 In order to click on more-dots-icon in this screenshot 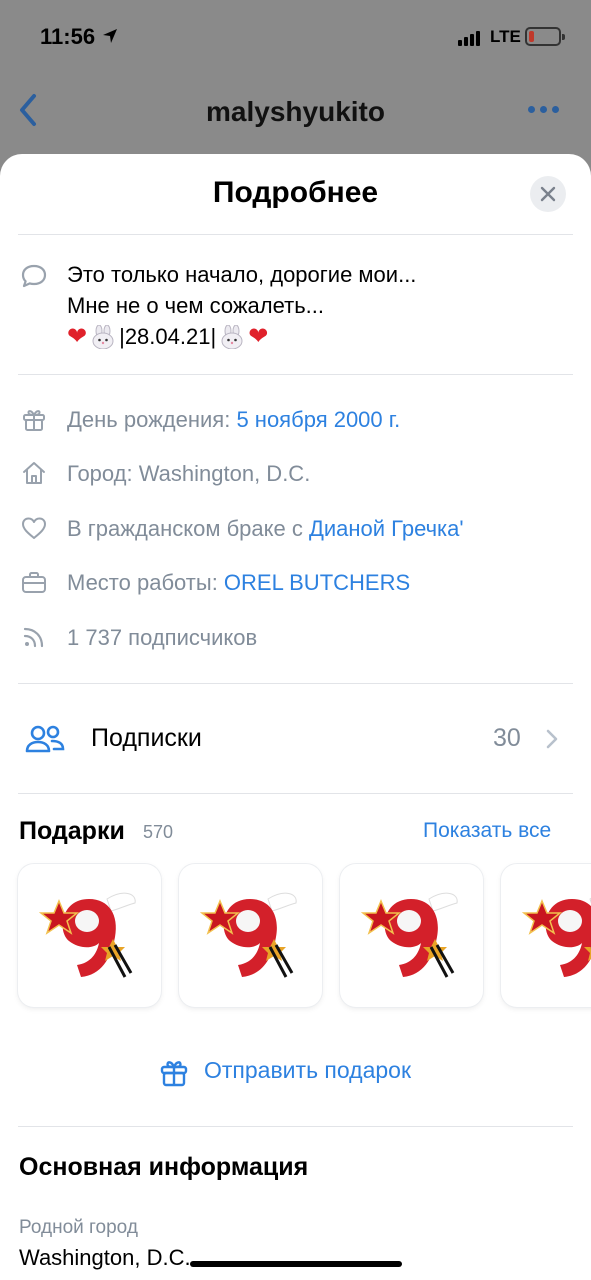, I will do `click(543, 109)`.